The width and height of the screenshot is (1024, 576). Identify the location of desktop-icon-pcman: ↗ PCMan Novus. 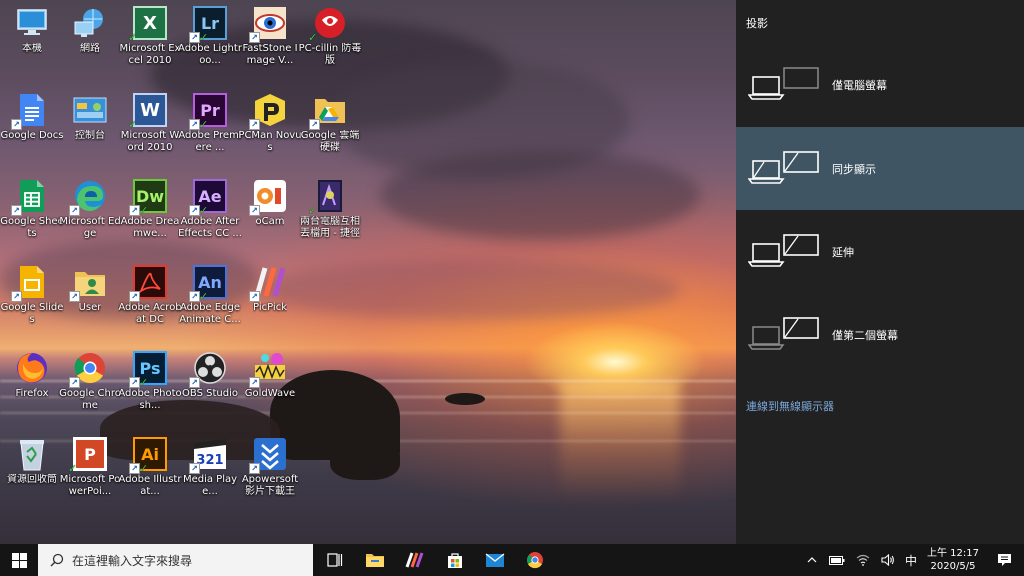
(270, 131).